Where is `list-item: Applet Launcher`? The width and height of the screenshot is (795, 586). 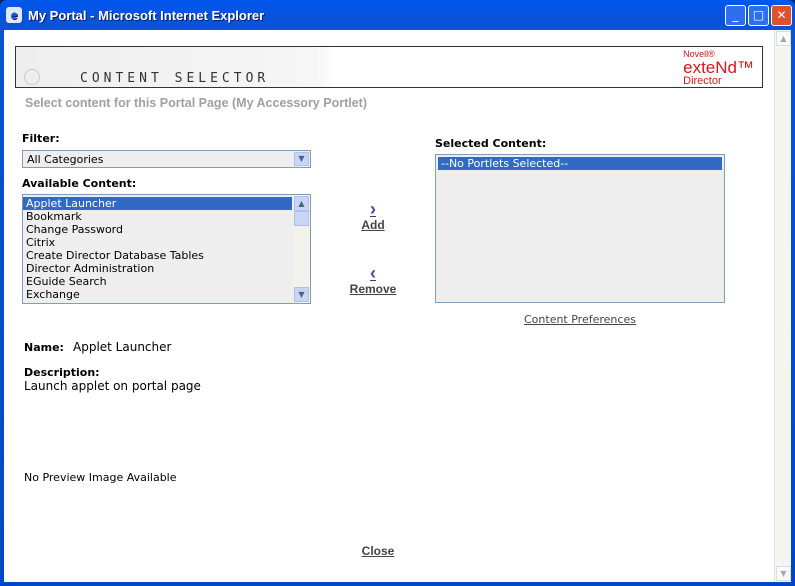
list-item: Applet Launcher is located at coordinates (157, 203).